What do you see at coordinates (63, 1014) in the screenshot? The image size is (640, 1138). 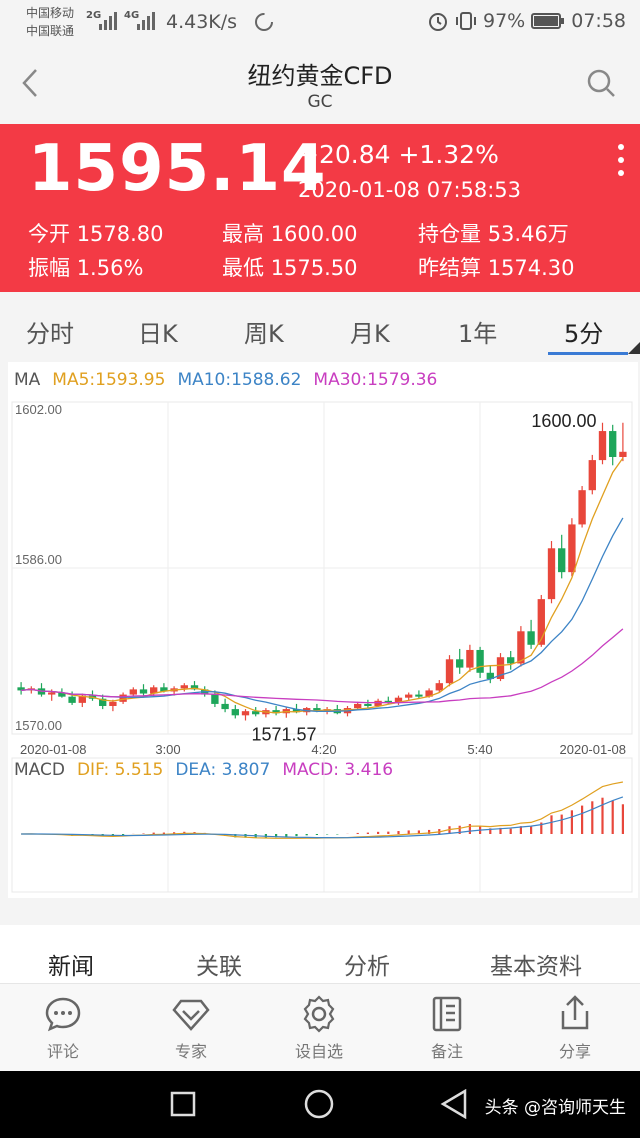 I see `comment-icon` at bounding box center [63, 1014].